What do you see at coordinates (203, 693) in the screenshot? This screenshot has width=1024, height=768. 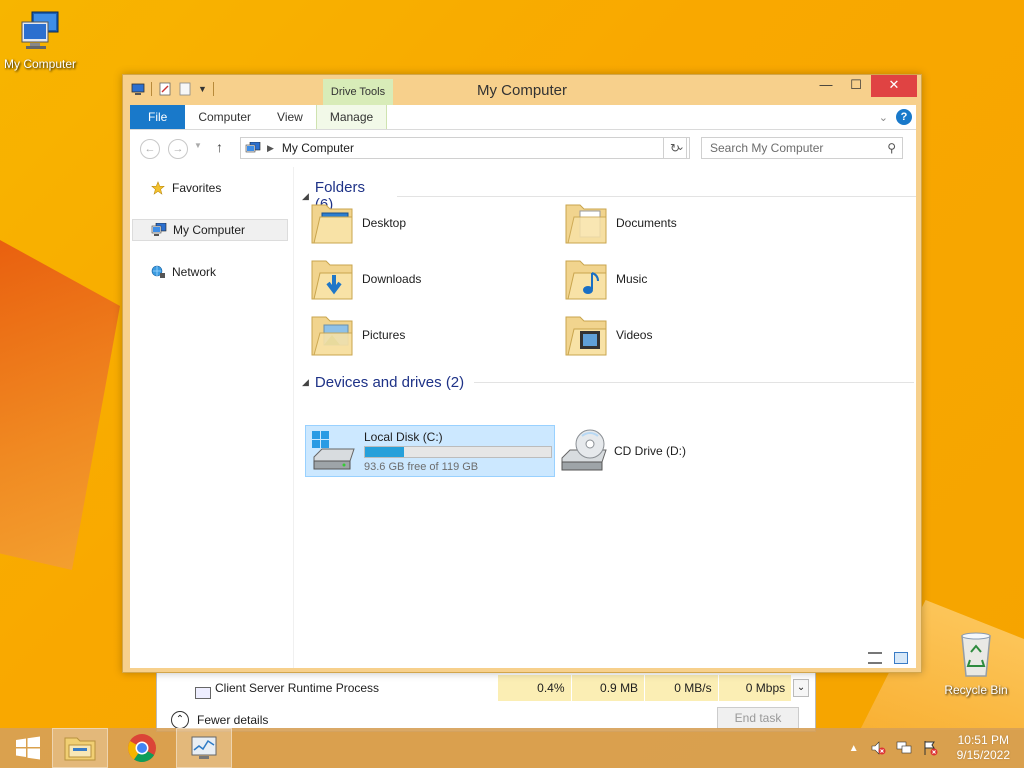 I see `process-icon` at bounding box center [203, 693].